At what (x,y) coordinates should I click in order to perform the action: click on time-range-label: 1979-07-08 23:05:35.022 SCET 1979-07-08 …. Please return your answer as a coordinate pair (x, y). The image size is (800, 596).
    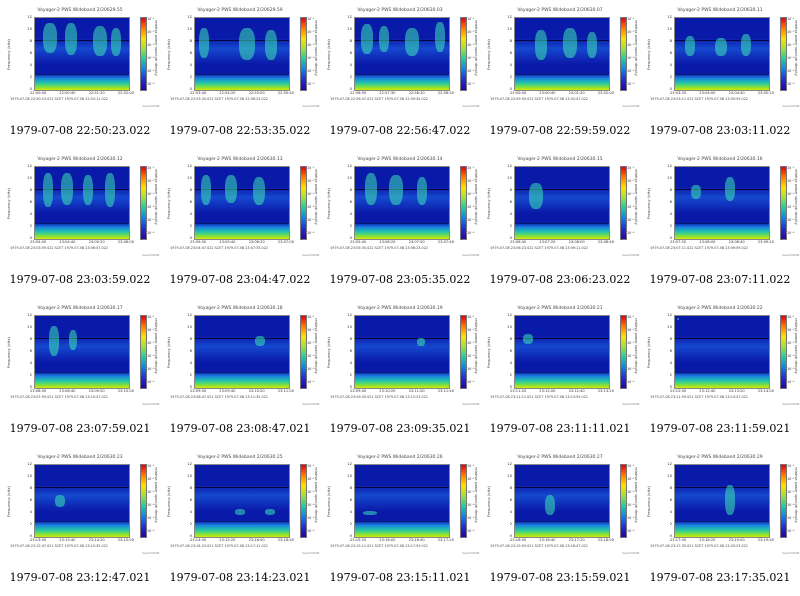
    Looking at the image, I should click on (379, 248).